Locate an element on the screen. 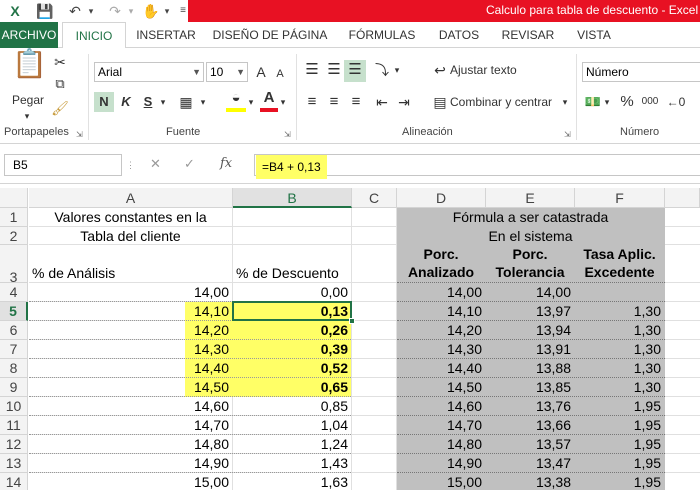 The height and width of the screenshot is (490, 700). undo-icon: ↶ is located at coordinates (75, 11).